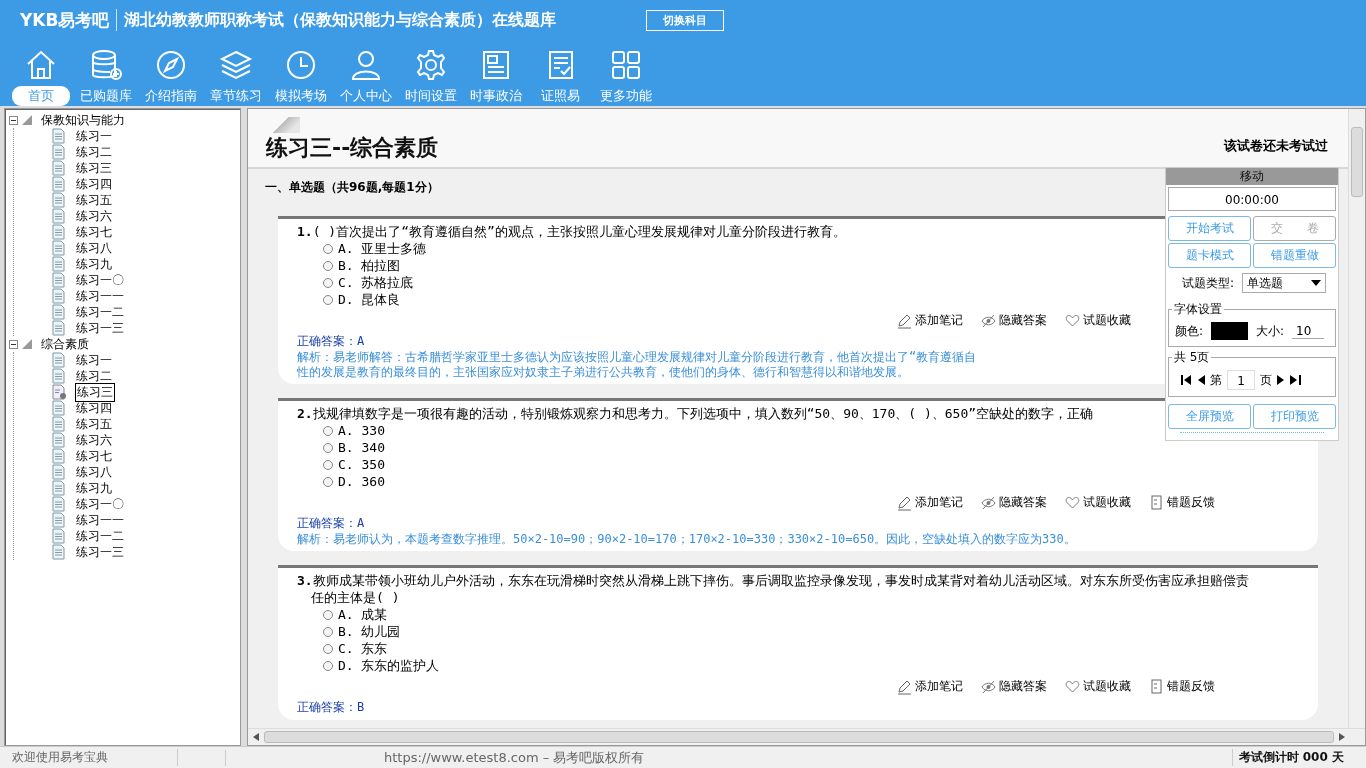  What do you see at coordinates (1072, 320) in the screenshot?
I see `heart-icon` at bounding box center [1072, 320].